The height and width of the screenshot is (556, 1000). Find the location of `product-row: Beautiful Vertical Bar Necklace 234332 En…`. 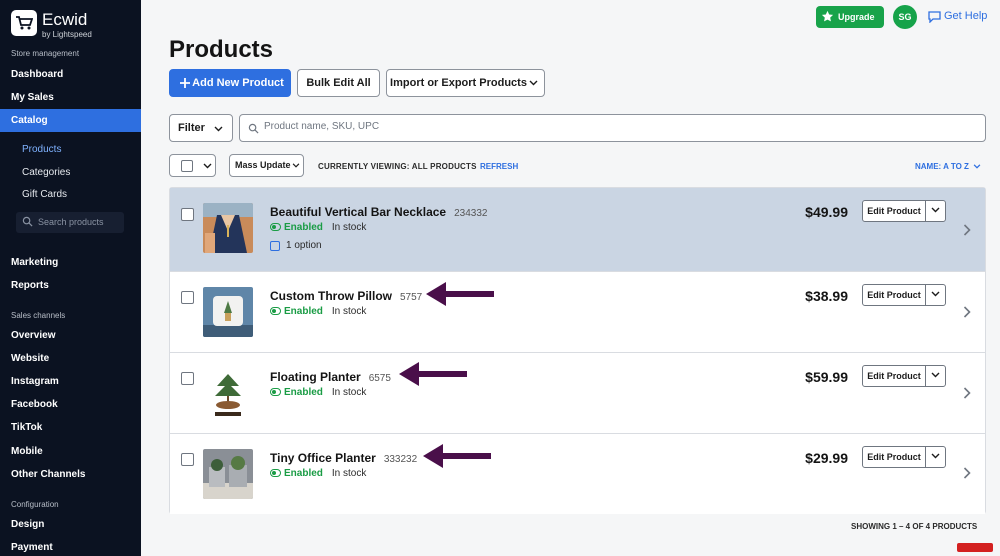

product-row: Beautiful Vertical Bar Necklace 234332 En… is located at coordinates (577, 230).